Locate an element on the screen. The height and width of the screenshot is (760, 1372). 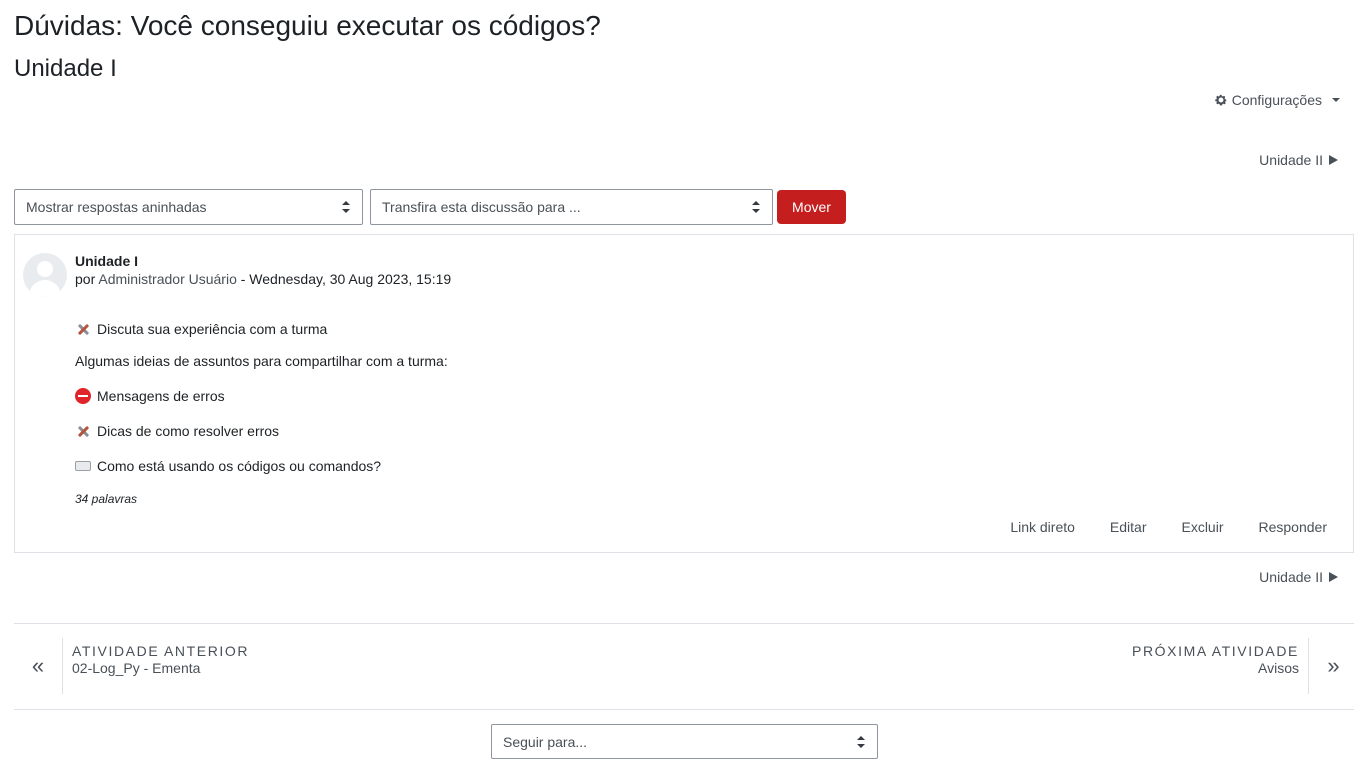
caret-down-icon is located at coordinates (1336, 100).